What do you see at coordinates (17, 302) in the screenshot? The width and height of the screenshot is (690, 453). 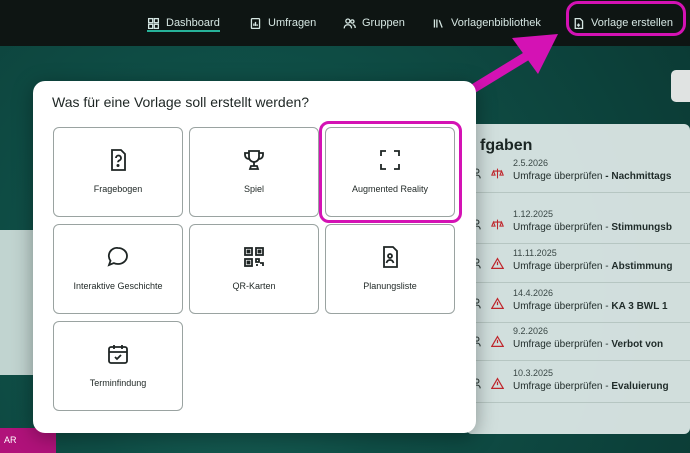 I see `background-left-panel` at bounding box center [17, 302].